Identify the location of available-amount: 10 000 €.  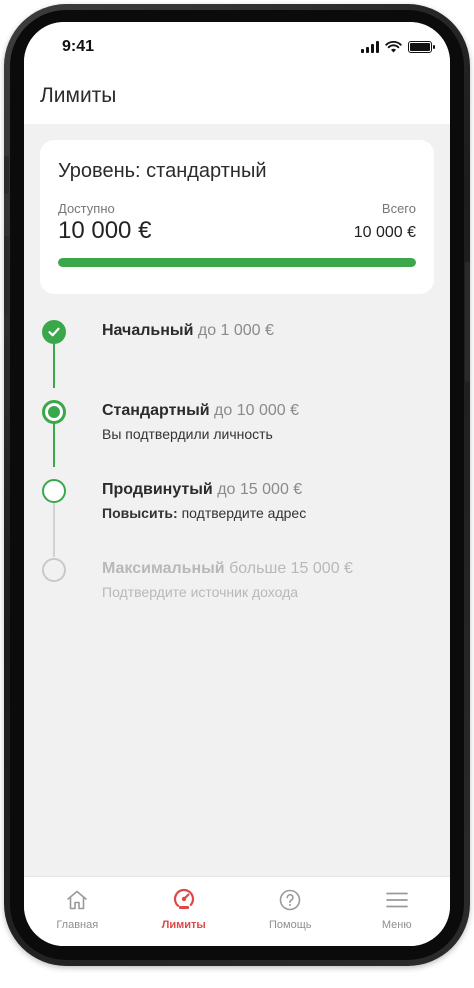
(105, 230).